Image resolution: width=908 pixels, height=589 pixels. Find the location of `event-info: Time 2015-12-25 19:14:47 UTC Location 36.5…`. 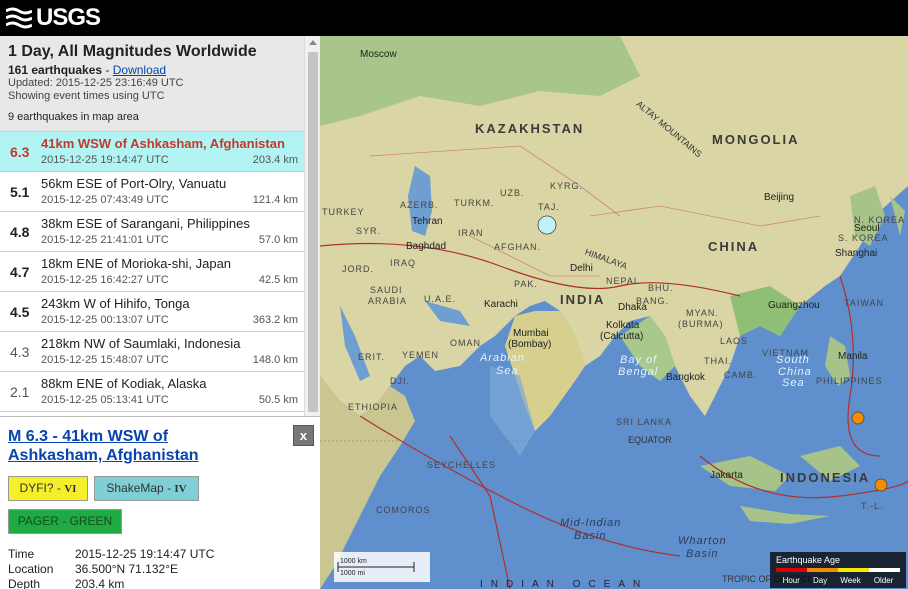

event-info: Time 2015-12-25 19:14:47 UTC Location 36.5… is located at coordinates (111, 568).